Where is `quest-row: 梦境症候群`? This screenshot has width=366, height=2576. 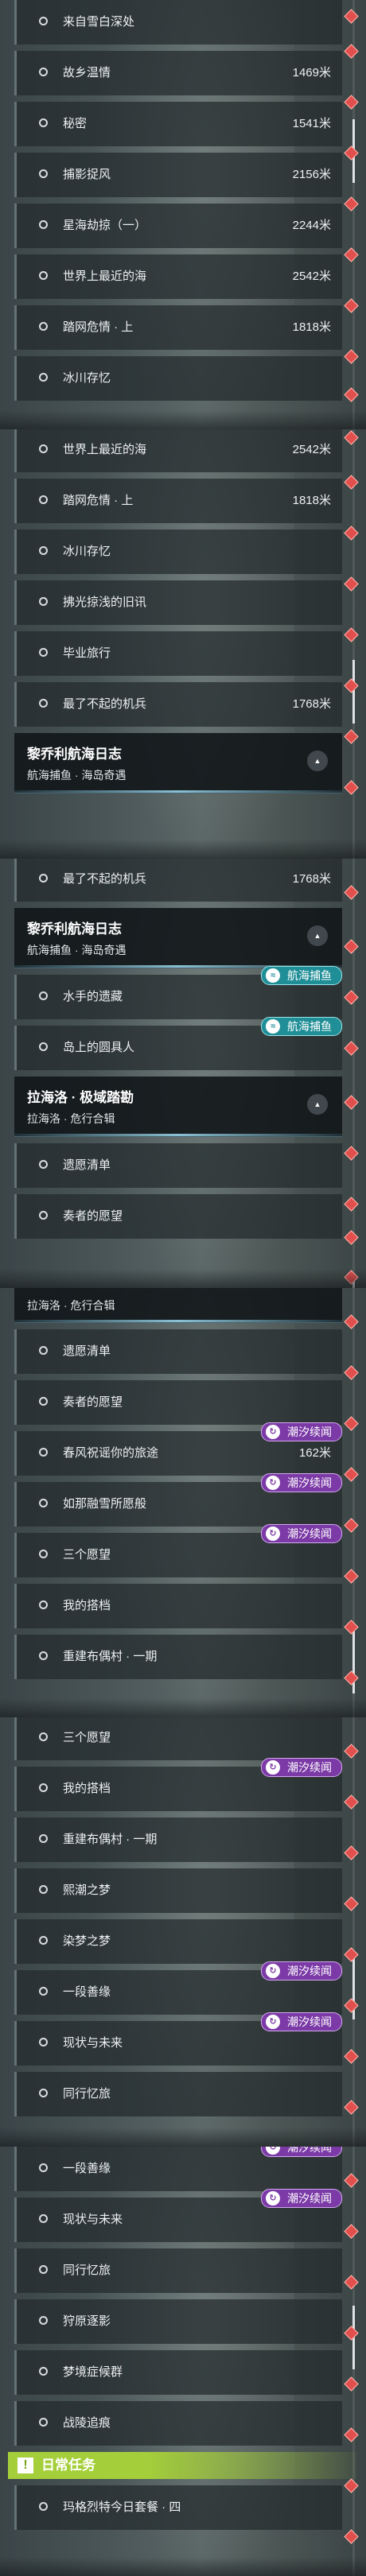 quest-row: 梦境症候群 is located at coordinates (178, 2372).